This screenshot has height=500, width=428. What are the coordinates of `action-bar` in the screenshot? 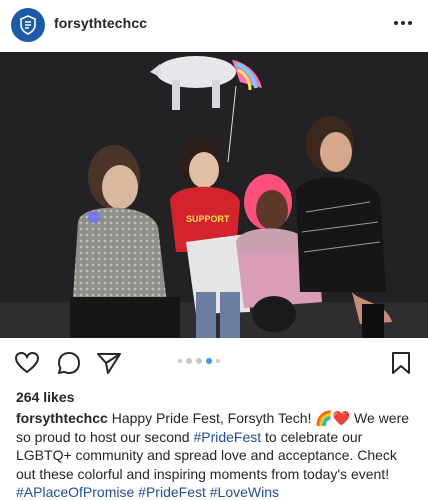 It's located at (214, 362).